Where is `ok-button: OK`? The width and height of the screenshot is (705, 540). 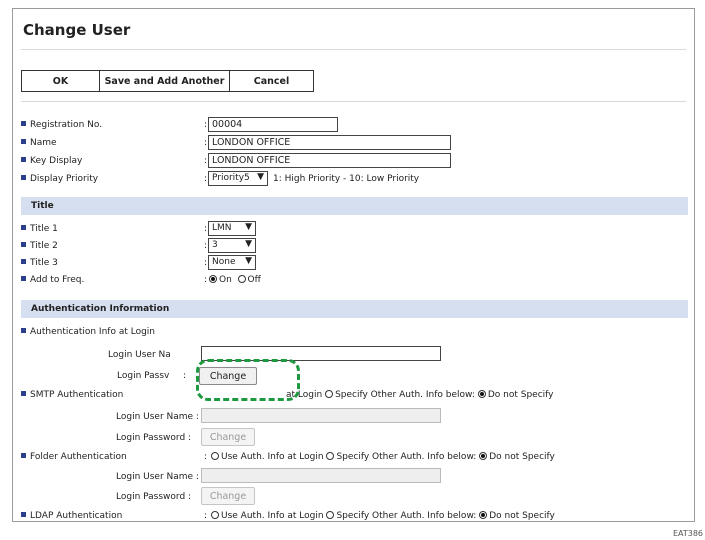 ok-button: OK is located at coordinates (60, 81).